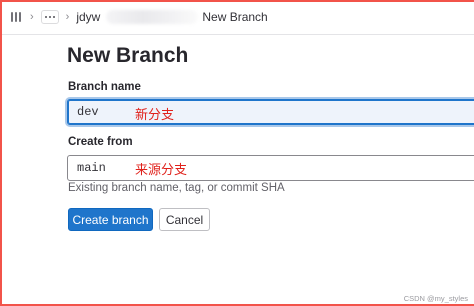  I want to click on page-title: New Branch, so click(128, 55).